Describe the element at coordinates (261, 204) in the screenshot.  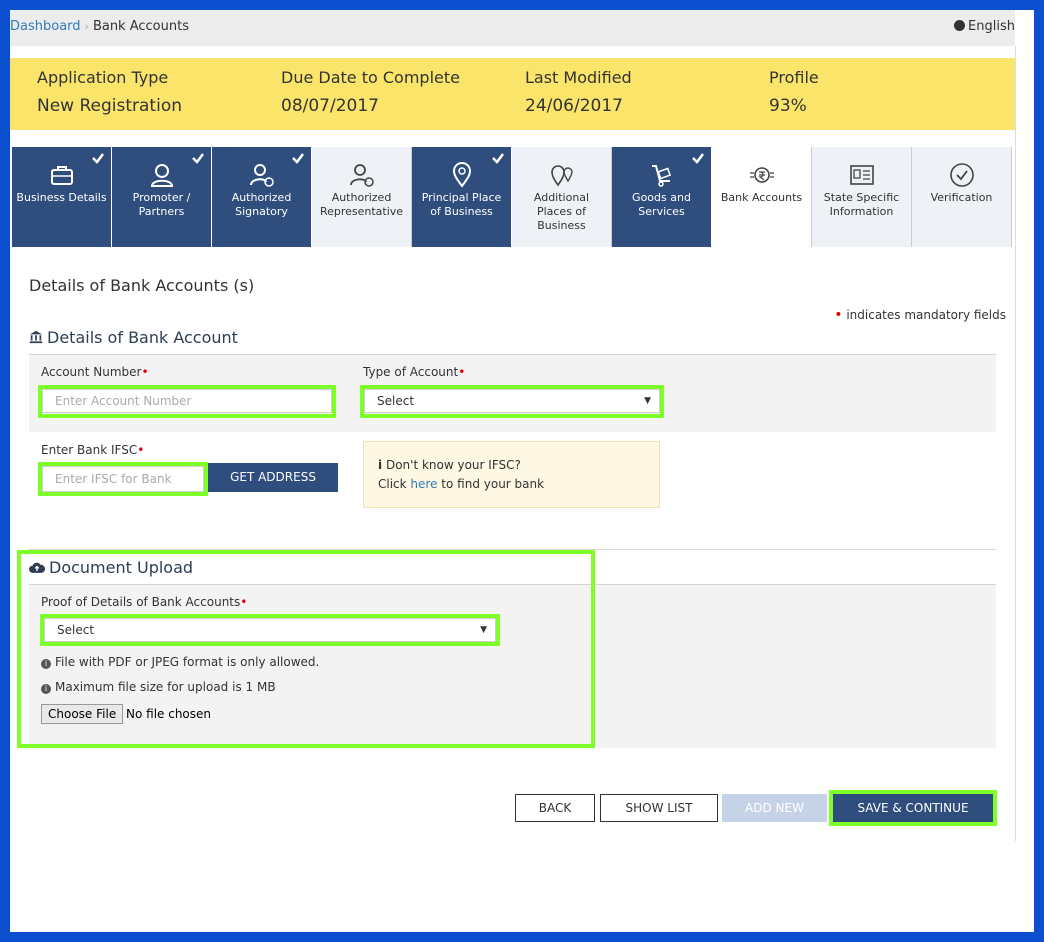
I see `step-label: Authorized Signatory` at that location.